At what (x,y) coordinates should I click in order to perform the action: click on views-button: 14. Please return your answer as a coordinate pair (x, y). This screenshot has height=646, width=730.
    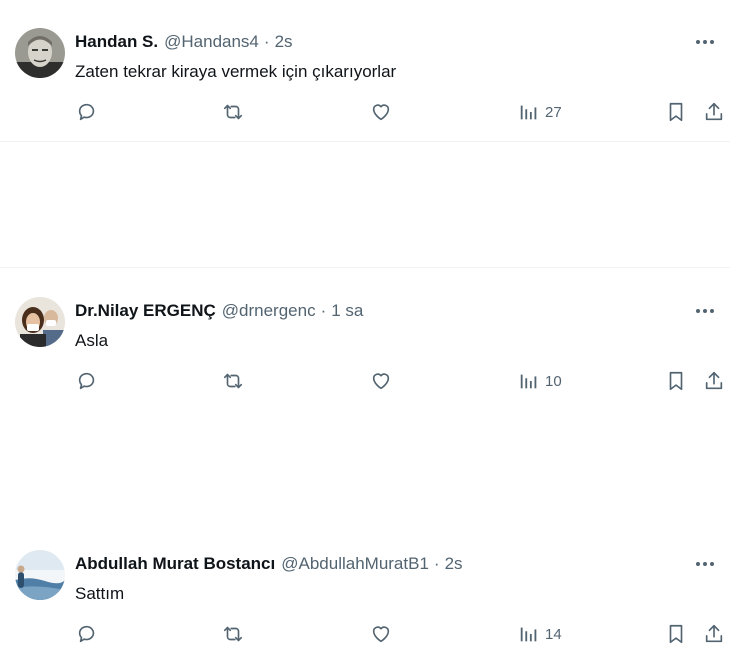
    Looking at the image, I should click on (540, 634).